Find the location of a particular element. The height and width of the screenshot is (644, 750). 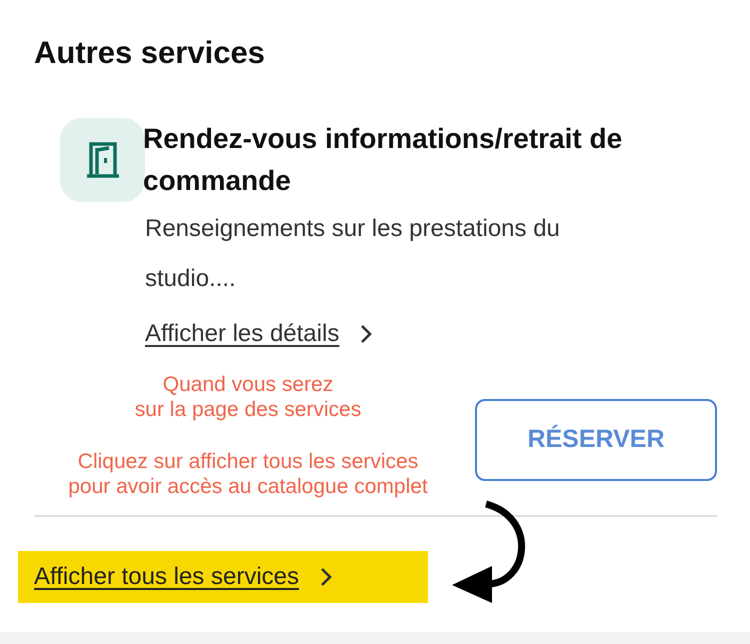

all-services-link-area: Afficher tous les services is located at coordinates (223, 577).